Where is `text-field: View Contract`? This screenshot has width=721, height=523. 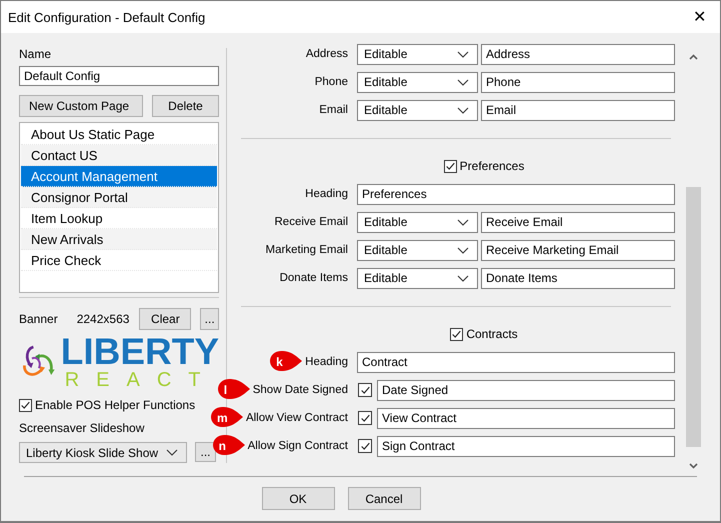
text-field: View Contract is located at coordinates (526, 418).